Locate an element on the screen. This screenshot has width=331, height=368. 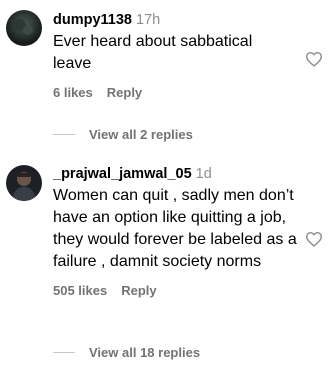
comment-text: Ever heard about sabbatical leave is located at coordinates (153, 52).